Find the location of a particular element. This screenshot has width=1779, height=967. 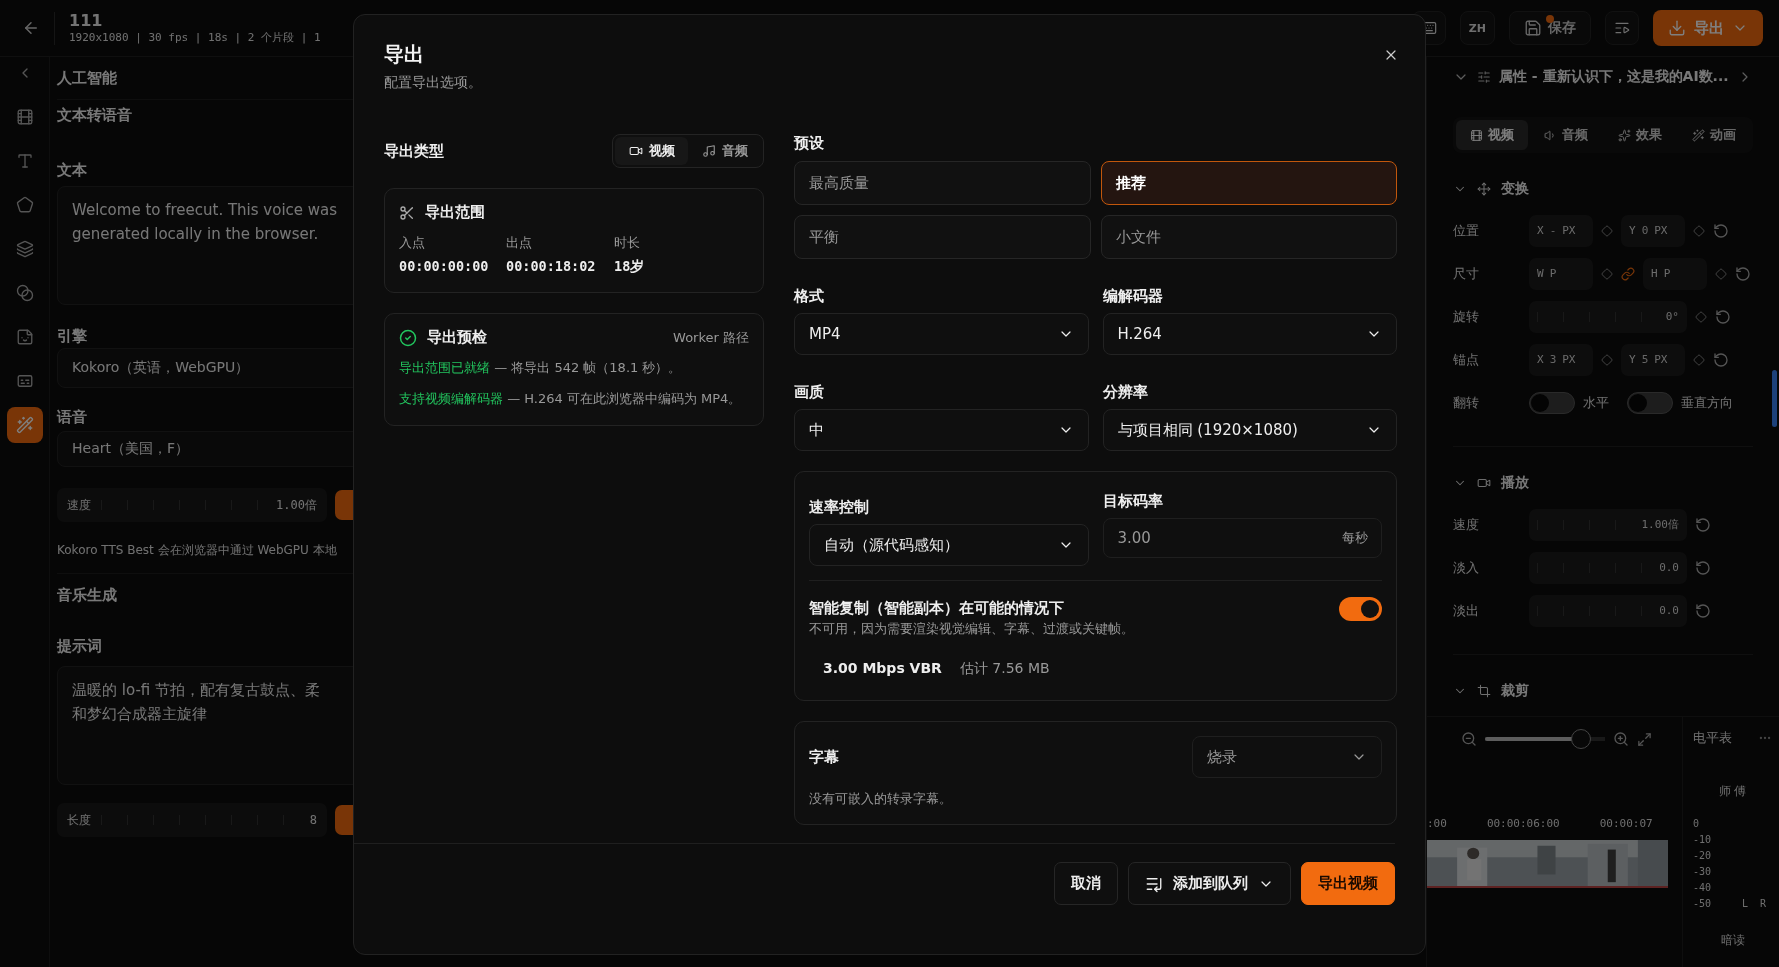

select-field: 中 is located at coordinates (941, 430).